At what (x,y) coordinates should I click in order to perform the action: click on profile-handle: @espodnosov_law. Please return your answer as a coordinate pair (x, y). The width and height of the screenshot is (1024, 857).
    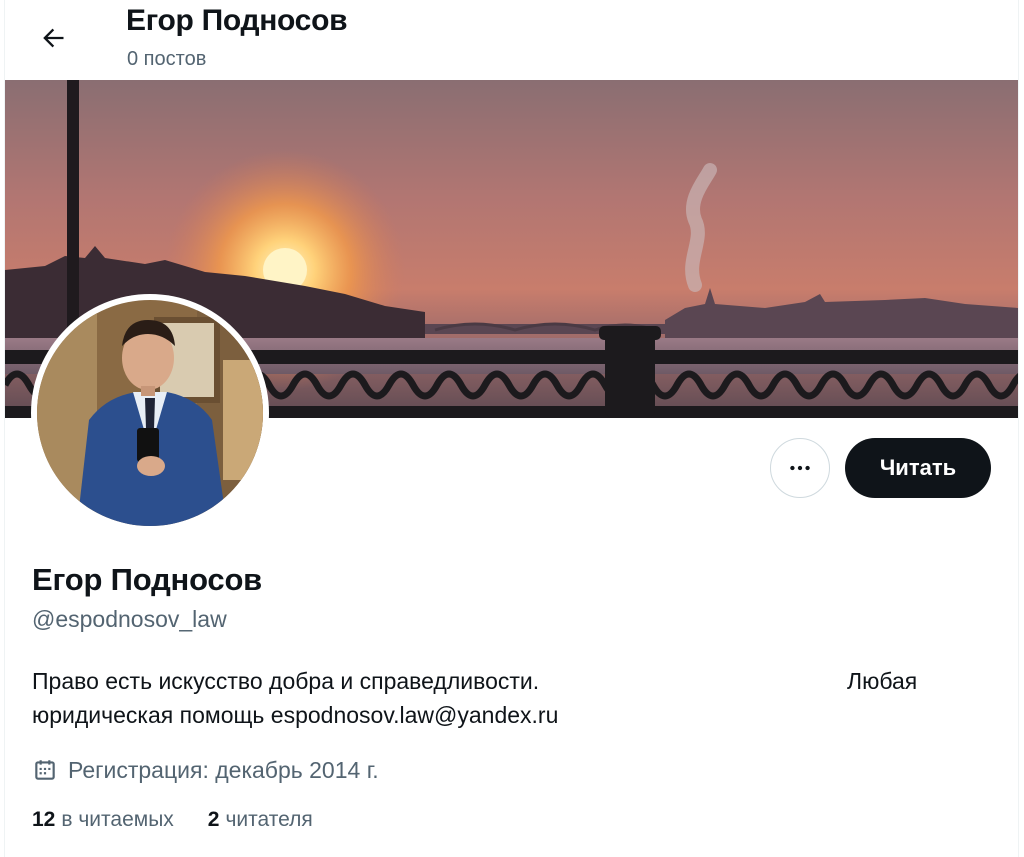
    Looking at the image, I should click on (129, 619).